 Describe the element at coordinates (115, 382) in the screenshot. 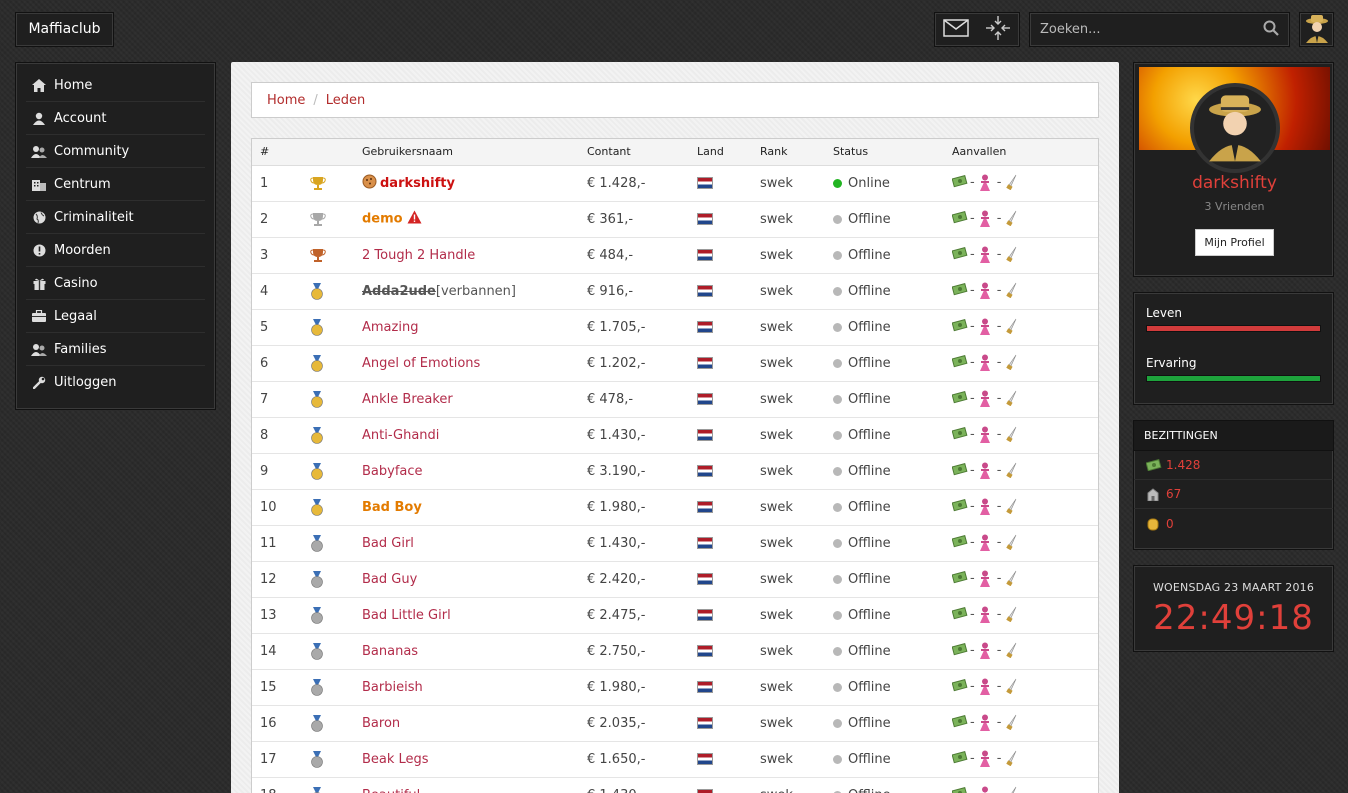

I see `sidebar-item-uitloggen: Uitloggen` at that location.